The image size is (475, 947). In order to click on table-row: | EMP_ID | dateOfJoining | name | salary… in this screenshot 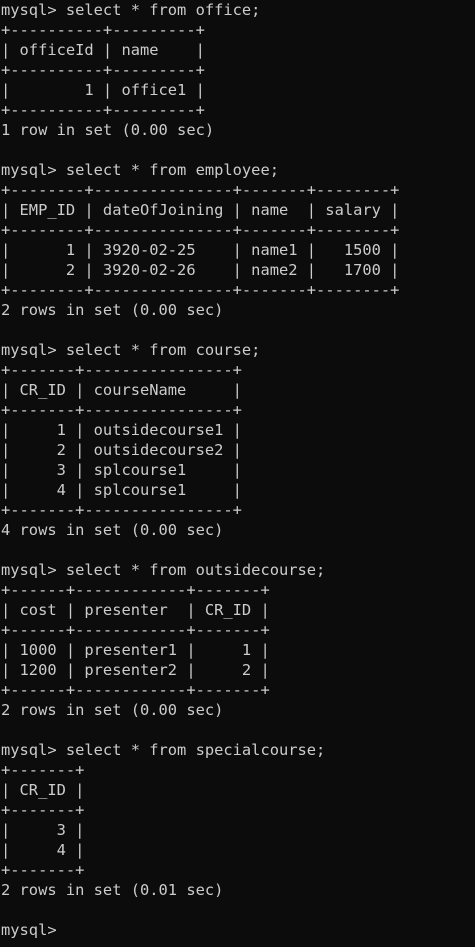, I will do `click(200, 210)`.